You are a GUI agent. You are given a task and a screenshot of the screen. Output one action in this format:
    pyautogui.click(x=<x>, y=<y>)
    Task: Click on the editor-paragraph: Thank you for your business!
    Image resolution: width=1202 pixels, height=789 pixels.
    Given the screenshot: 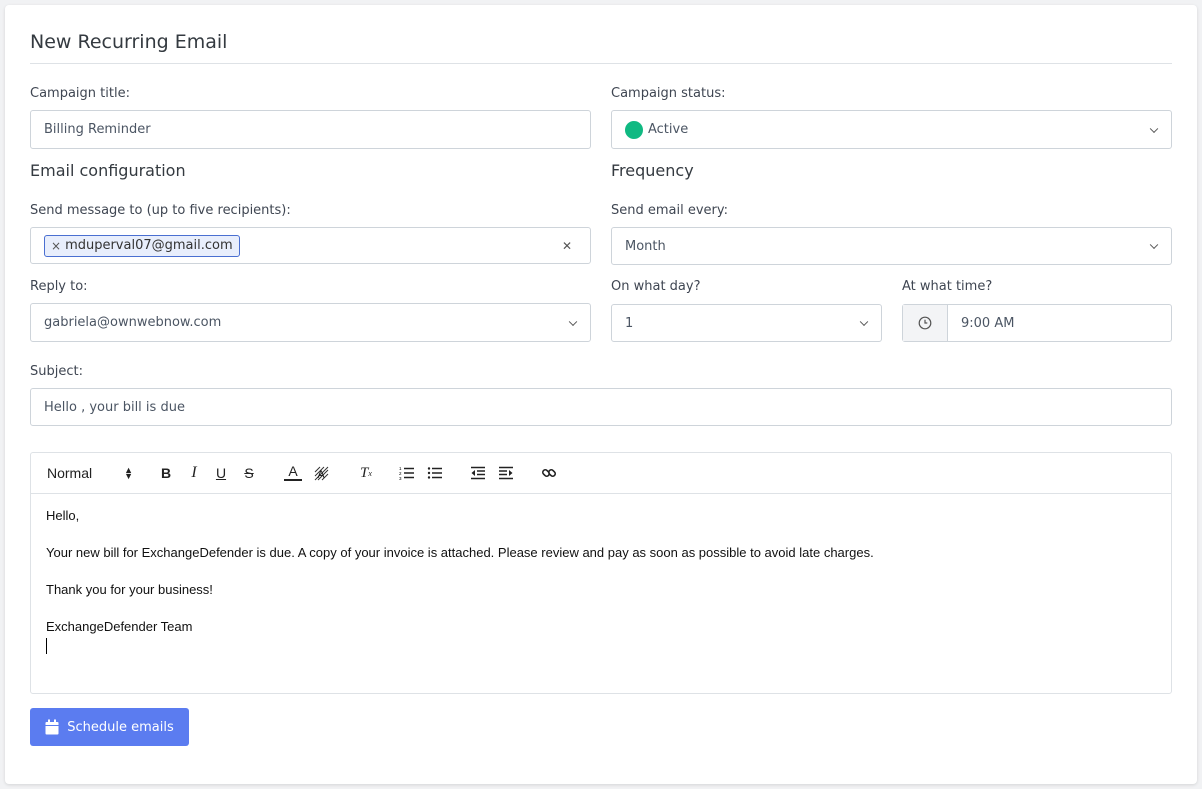 What is the action you would take?
    pyautogui.click(x=129, y=589)
    